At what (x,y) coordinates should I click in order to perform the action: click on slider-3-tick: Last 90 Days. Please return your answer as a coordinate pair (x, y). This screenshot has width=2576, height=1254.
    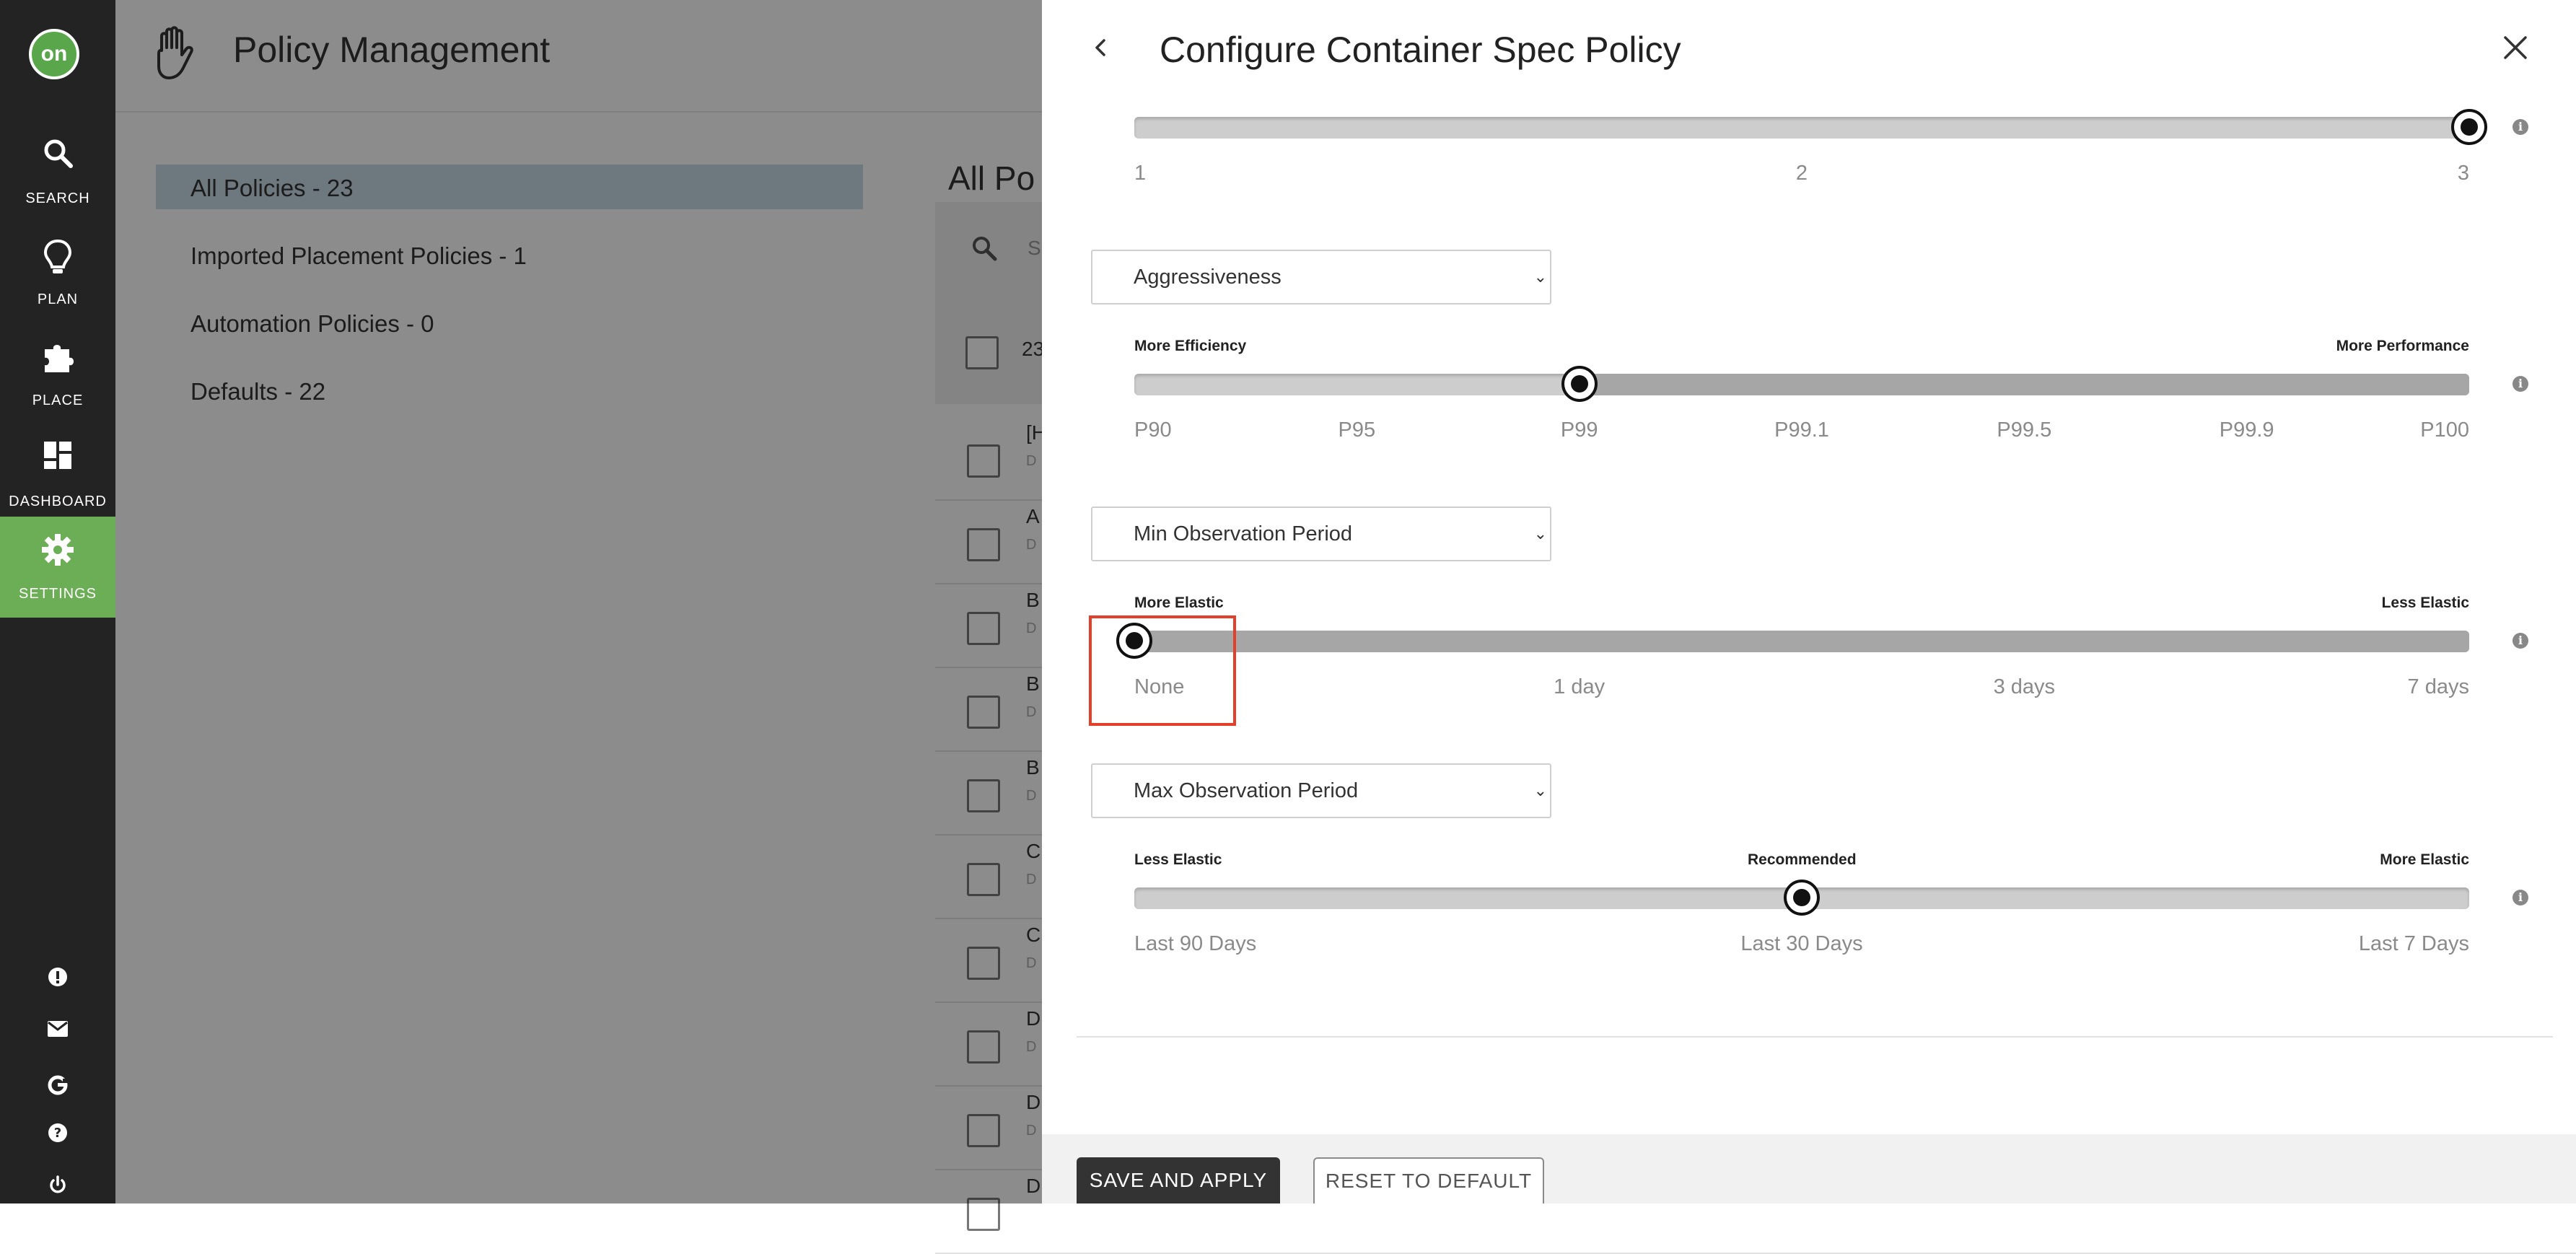
    Looking at the image, I should click on (1195, 943).